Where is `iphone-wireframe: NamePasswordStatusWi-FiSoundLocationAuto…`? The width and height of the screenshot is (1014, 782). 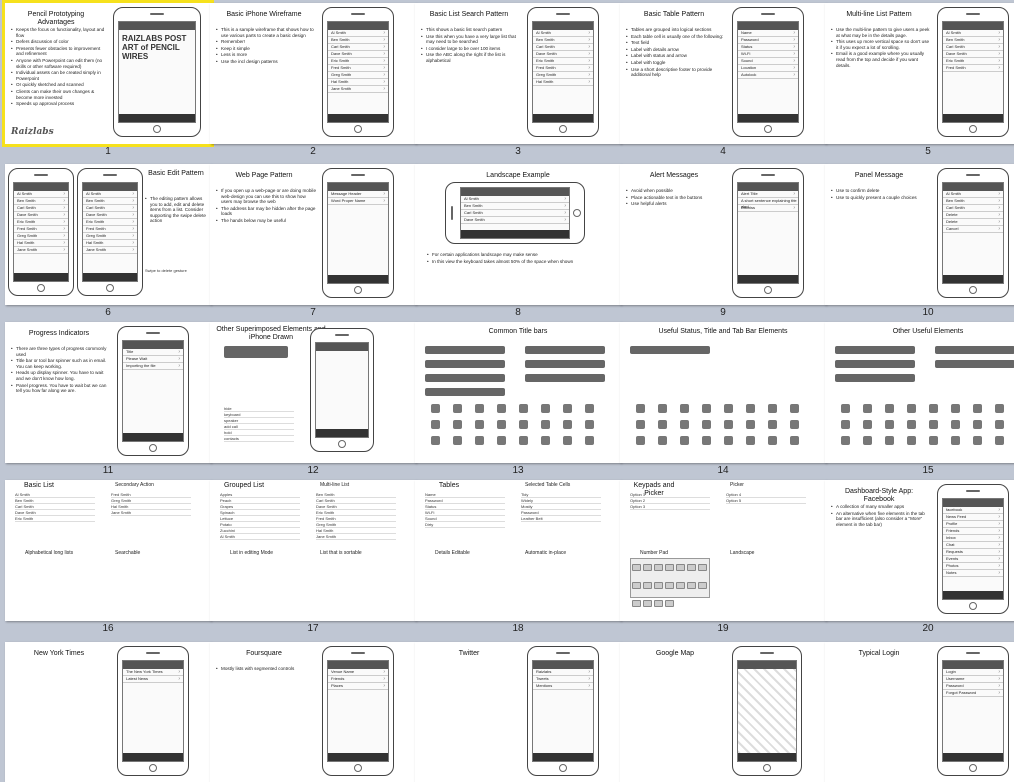
iphone-wireframe: NamePasswordStatusWi-FiSoundLocationAuto… is located at coordinates (768, 72).